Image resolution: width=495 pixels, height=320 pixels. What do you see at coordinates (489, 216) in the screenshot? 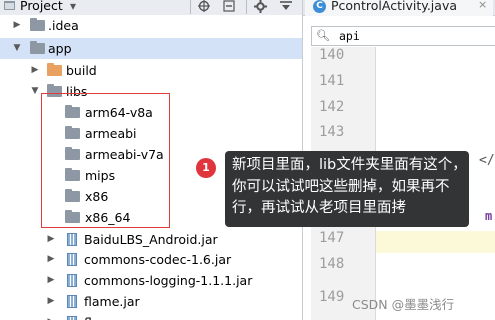
I see `code-fragment: m` at bounding box center [489, 216].